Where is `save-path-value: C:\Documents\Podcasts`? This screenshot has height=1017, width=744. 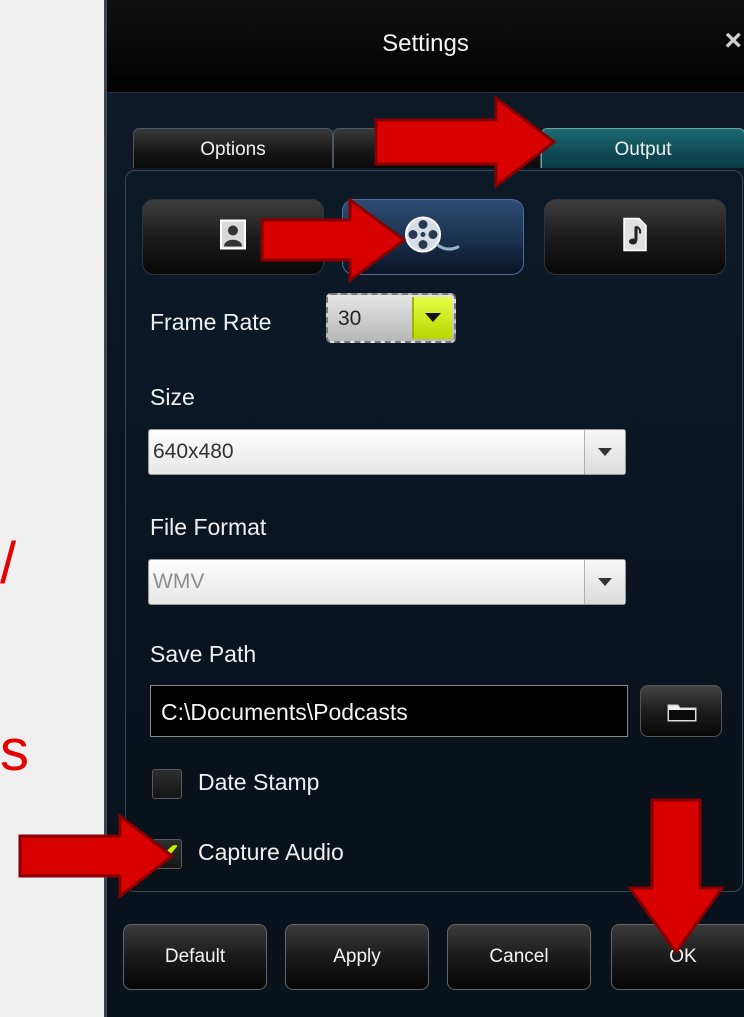
save-path-value: C:\Documents\Podcasts is located at coordinates (284, 712).